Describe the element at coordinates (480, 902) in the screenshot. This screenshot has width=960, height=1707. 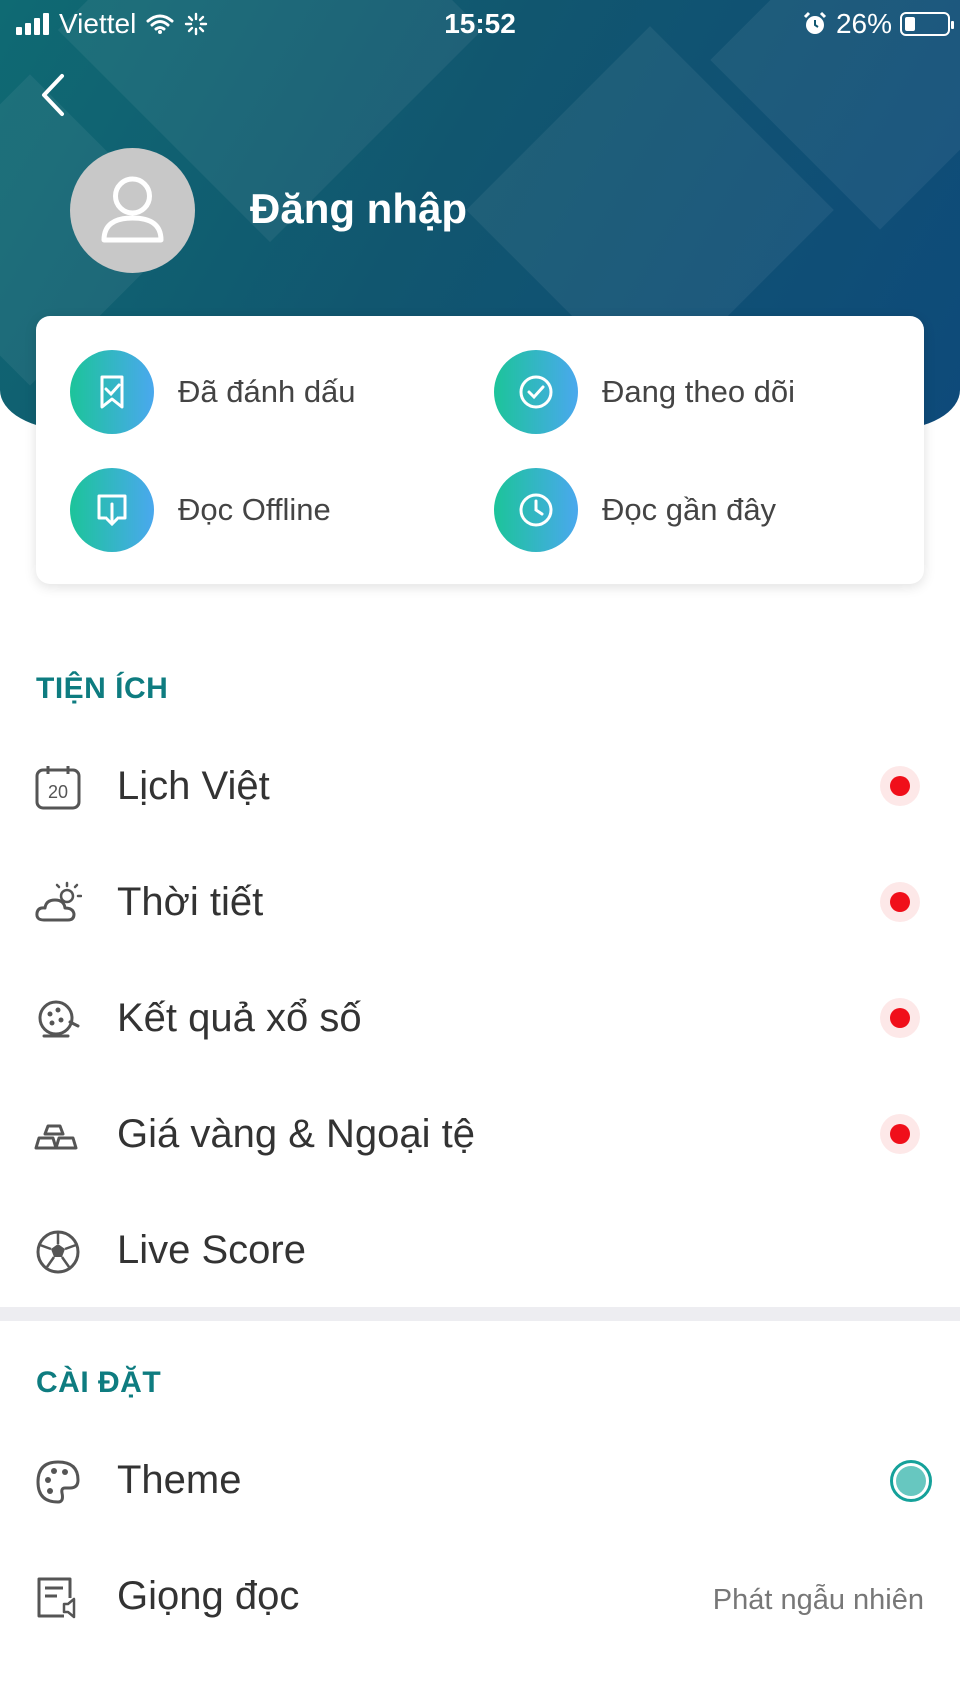
I see `list-item-weather: Thời tiết` at that location.